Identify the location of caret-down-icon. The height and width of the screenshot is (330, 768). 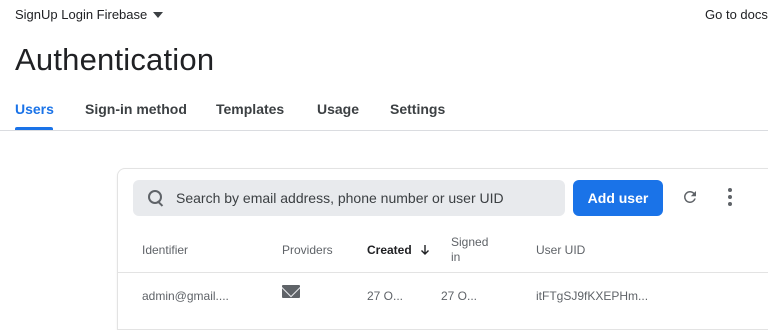
(158, 15).